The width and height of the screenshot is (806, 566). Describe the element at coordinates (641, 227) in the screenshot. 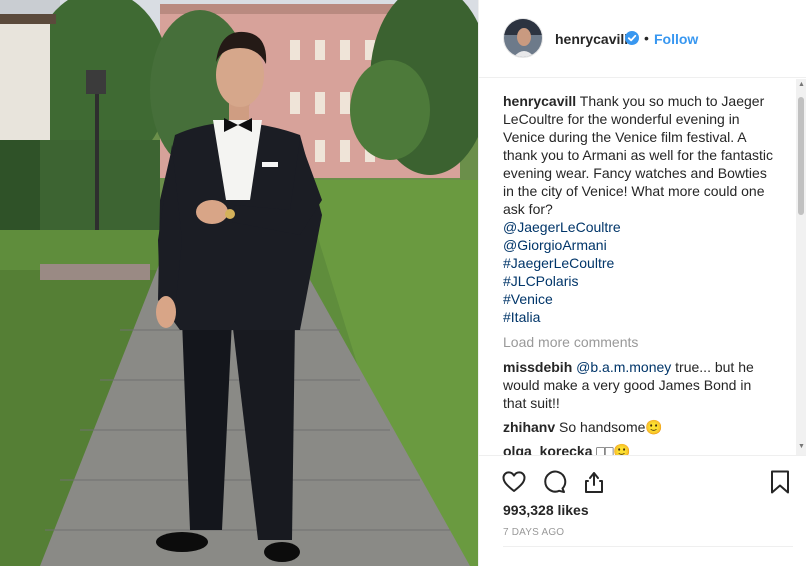

I see `caption-tag: @JaegerLeCoultre` at that location.